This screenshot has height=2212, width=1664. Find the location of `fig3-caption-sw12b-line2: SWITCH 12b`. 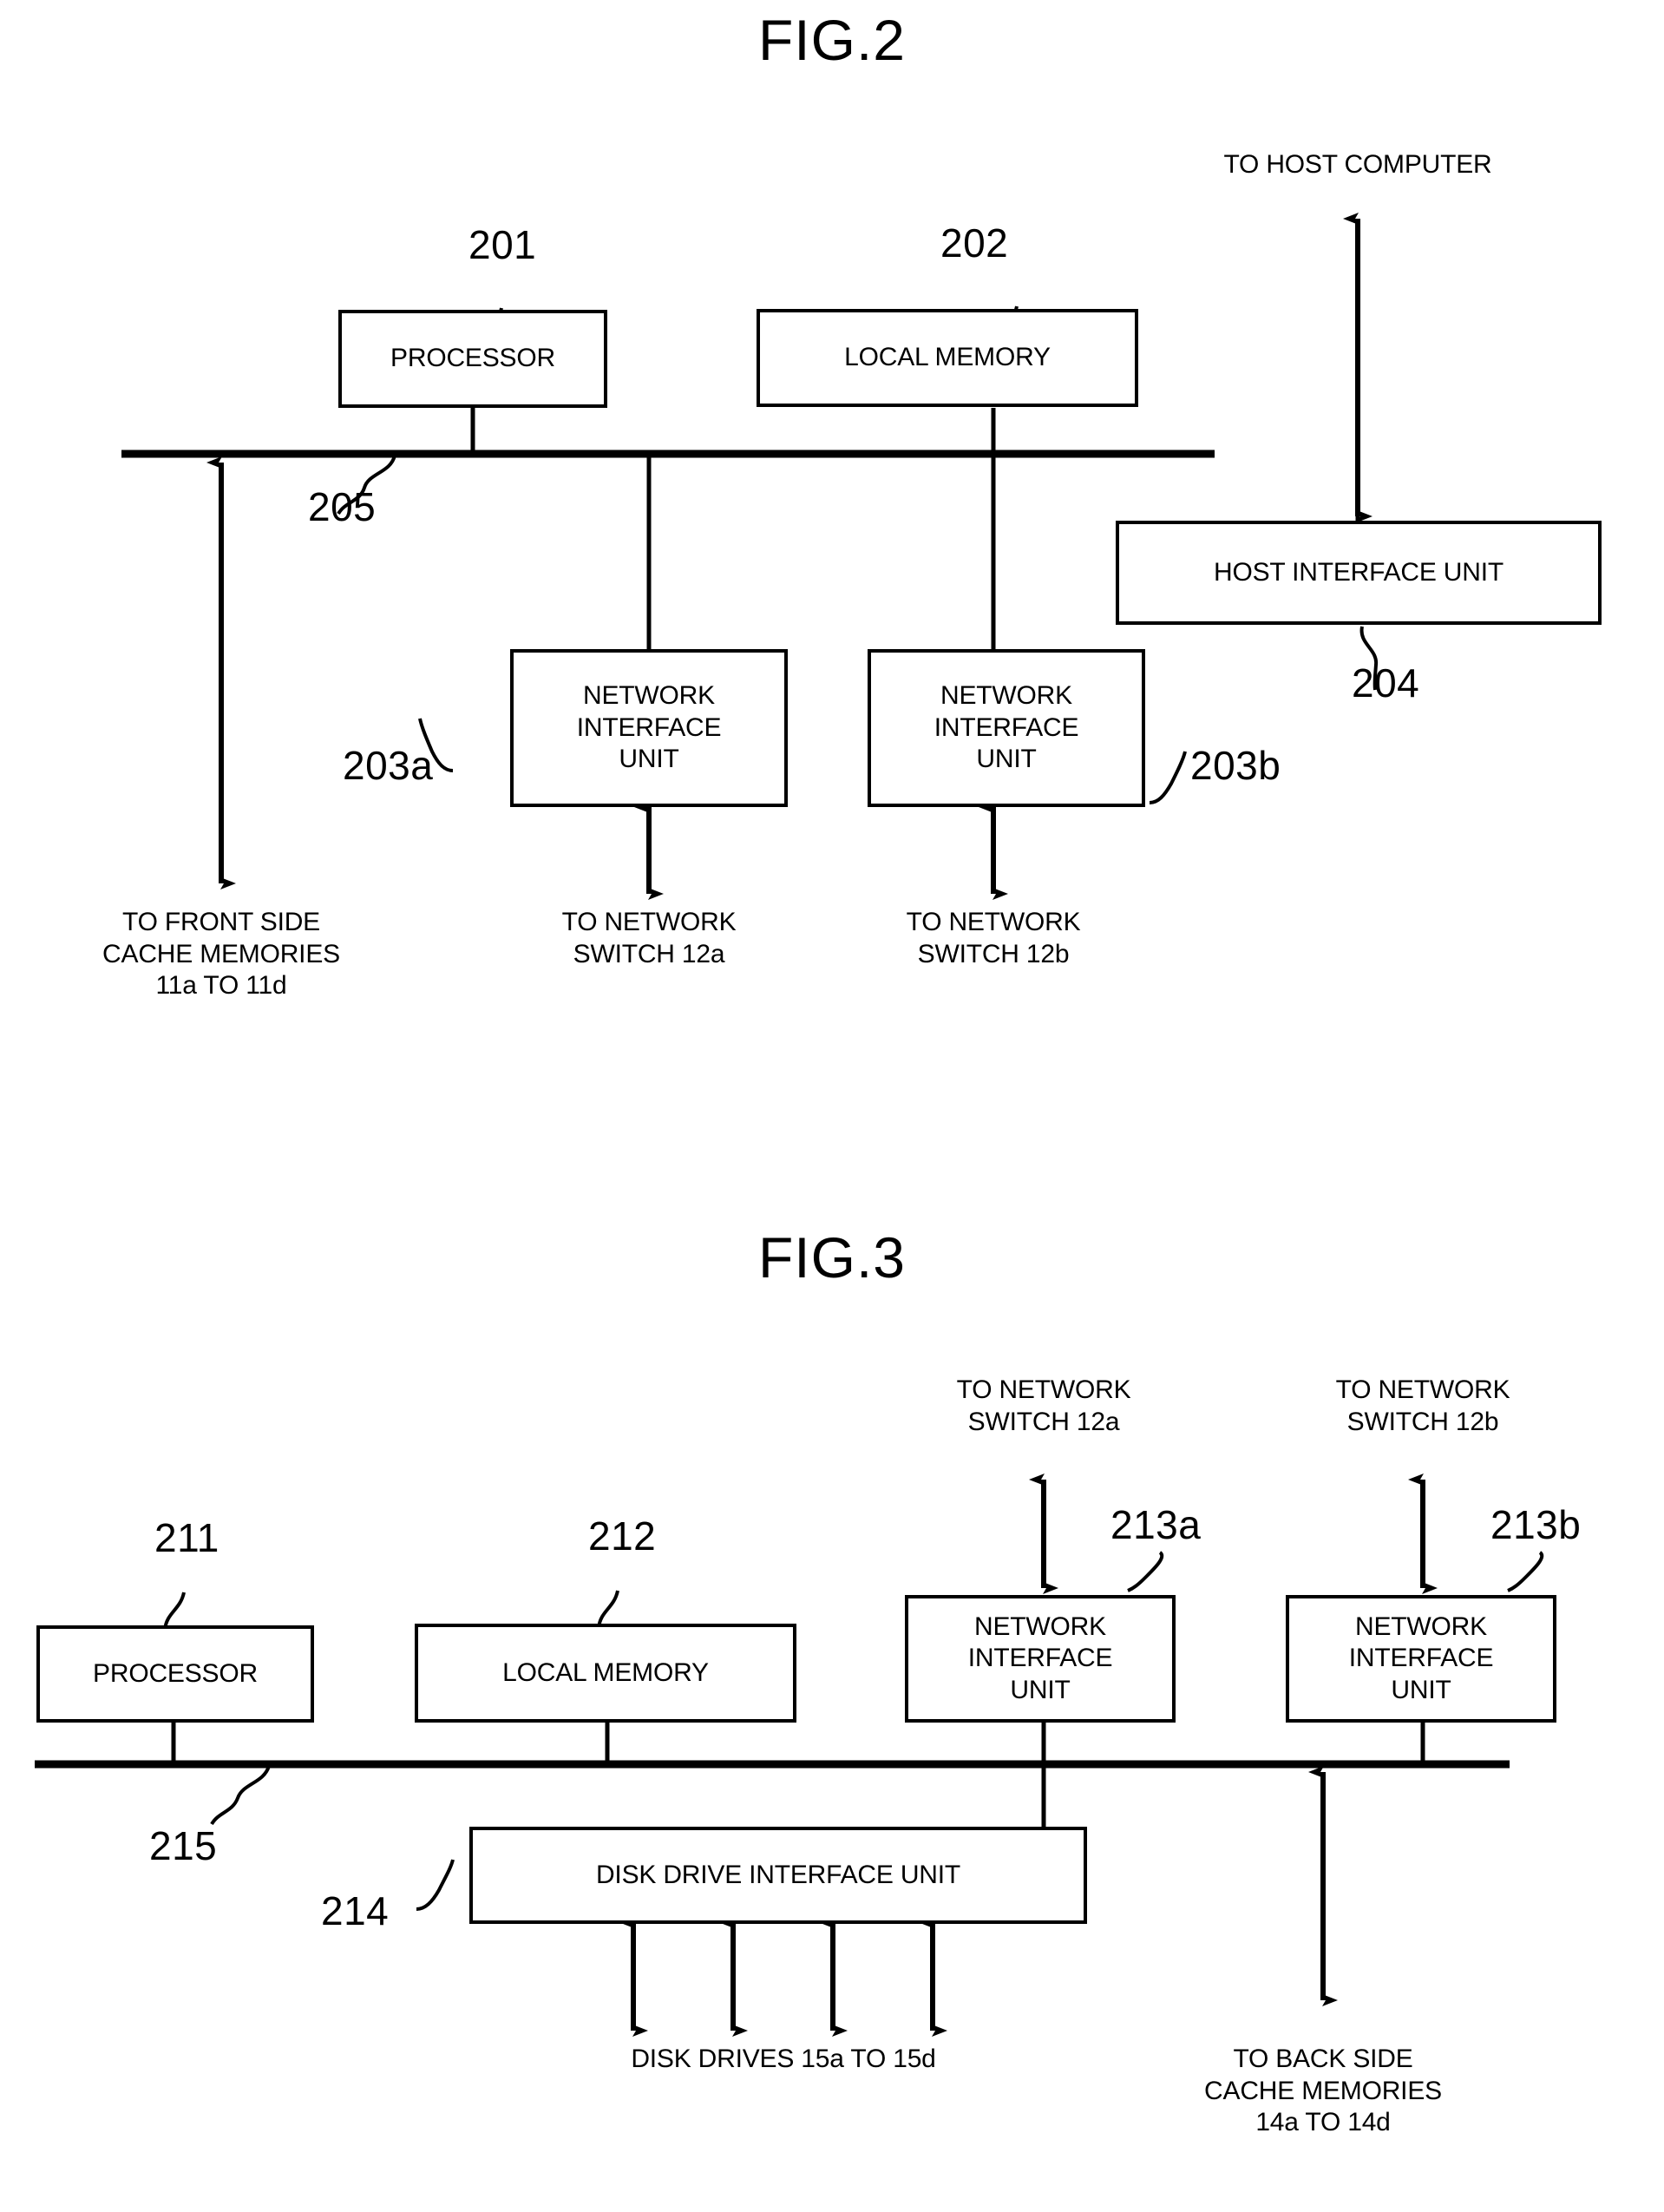

fig3-caption-sw12b-line2: SWITCH 12b is located at coordinates (1423, 1421).